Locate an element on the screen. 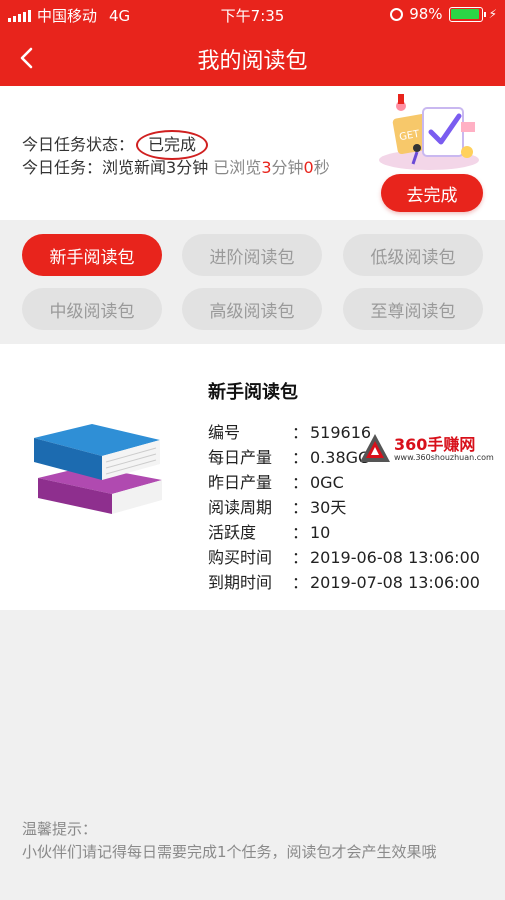 This screenshot has height=900, width=505. rotation-lock-icon is located at coordinates (397, 14).